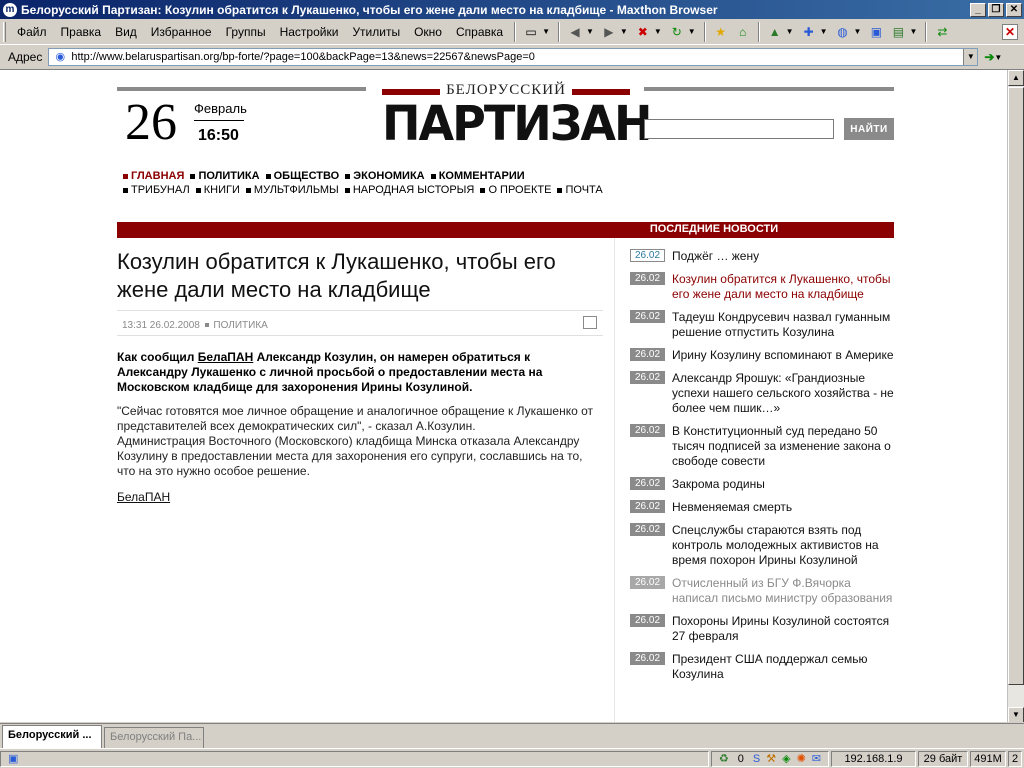 This screenshot has width=1024, height=768. What do you see at coordinates (718, 484) in the screenshot?
I see `news-title: Закрома родины` at bounding box center [718, 484].